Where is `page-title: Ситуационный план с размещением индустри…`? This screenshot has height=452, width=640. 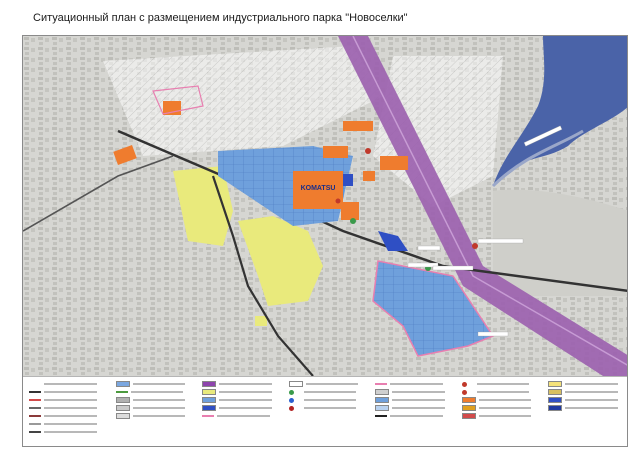 page-title: Ситуационный план с размещением индустри… is located at coordinates (220, 18).